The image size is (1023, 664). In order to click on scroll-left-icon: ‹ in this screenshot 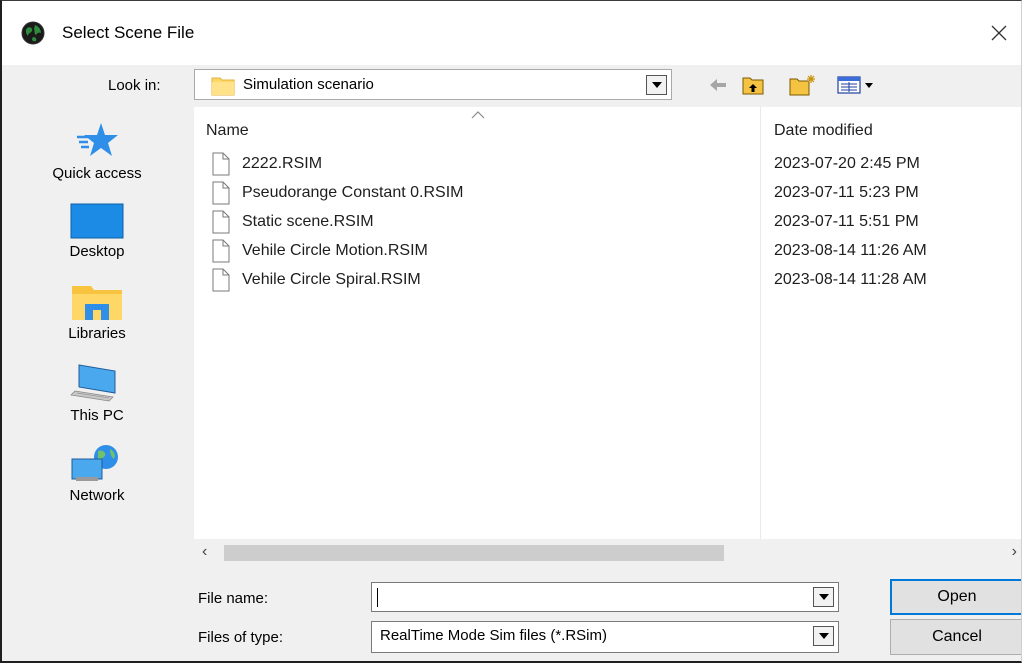, I will do `click(204, 552)`.